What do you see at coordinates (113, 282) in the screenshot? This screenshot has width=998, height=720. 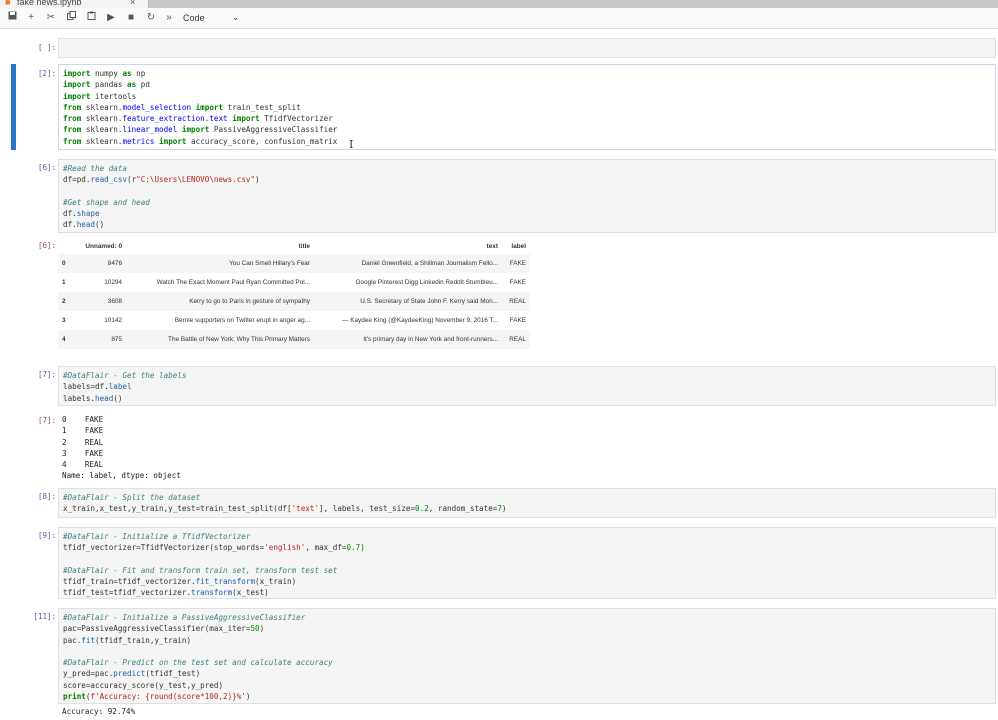 I see `table-cell: 10294` at bounding box center [113, 282].